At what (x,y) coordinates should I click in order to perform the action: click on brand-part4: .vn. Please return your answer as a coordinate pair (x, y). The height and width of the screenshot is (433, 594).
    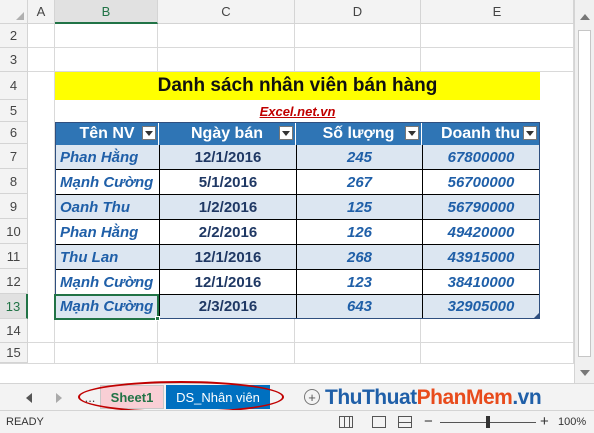
    Looking at the image, I should click on (527, 397).